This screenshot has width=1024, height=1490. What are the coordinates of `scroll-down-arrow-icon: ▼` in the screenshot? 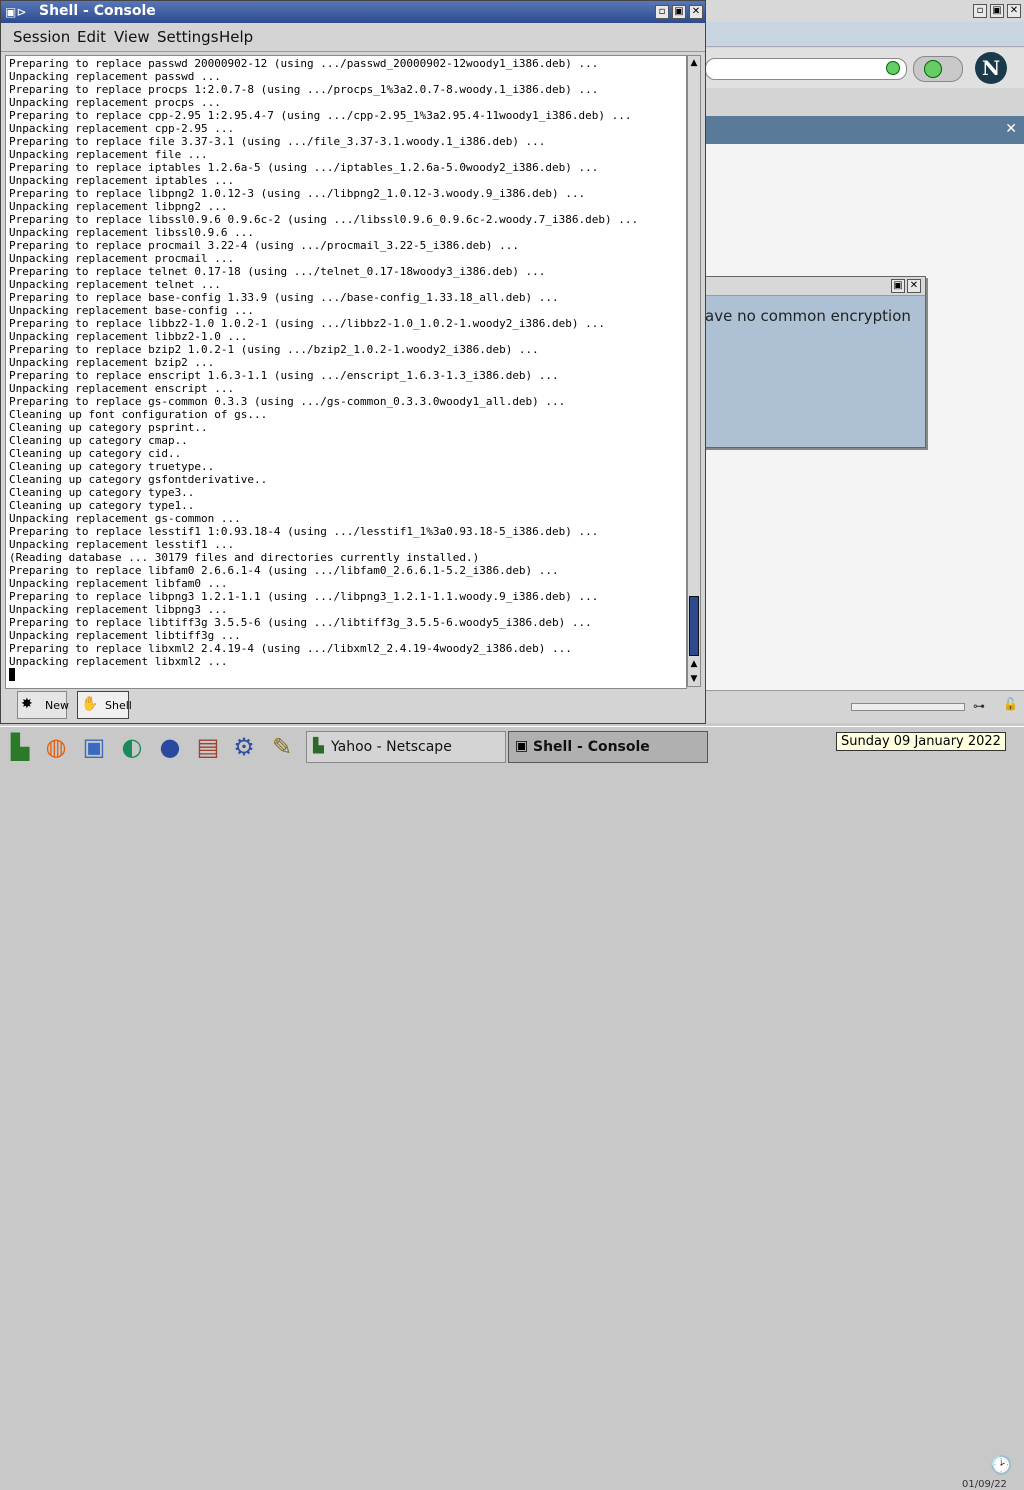 It's located at (694, 679).